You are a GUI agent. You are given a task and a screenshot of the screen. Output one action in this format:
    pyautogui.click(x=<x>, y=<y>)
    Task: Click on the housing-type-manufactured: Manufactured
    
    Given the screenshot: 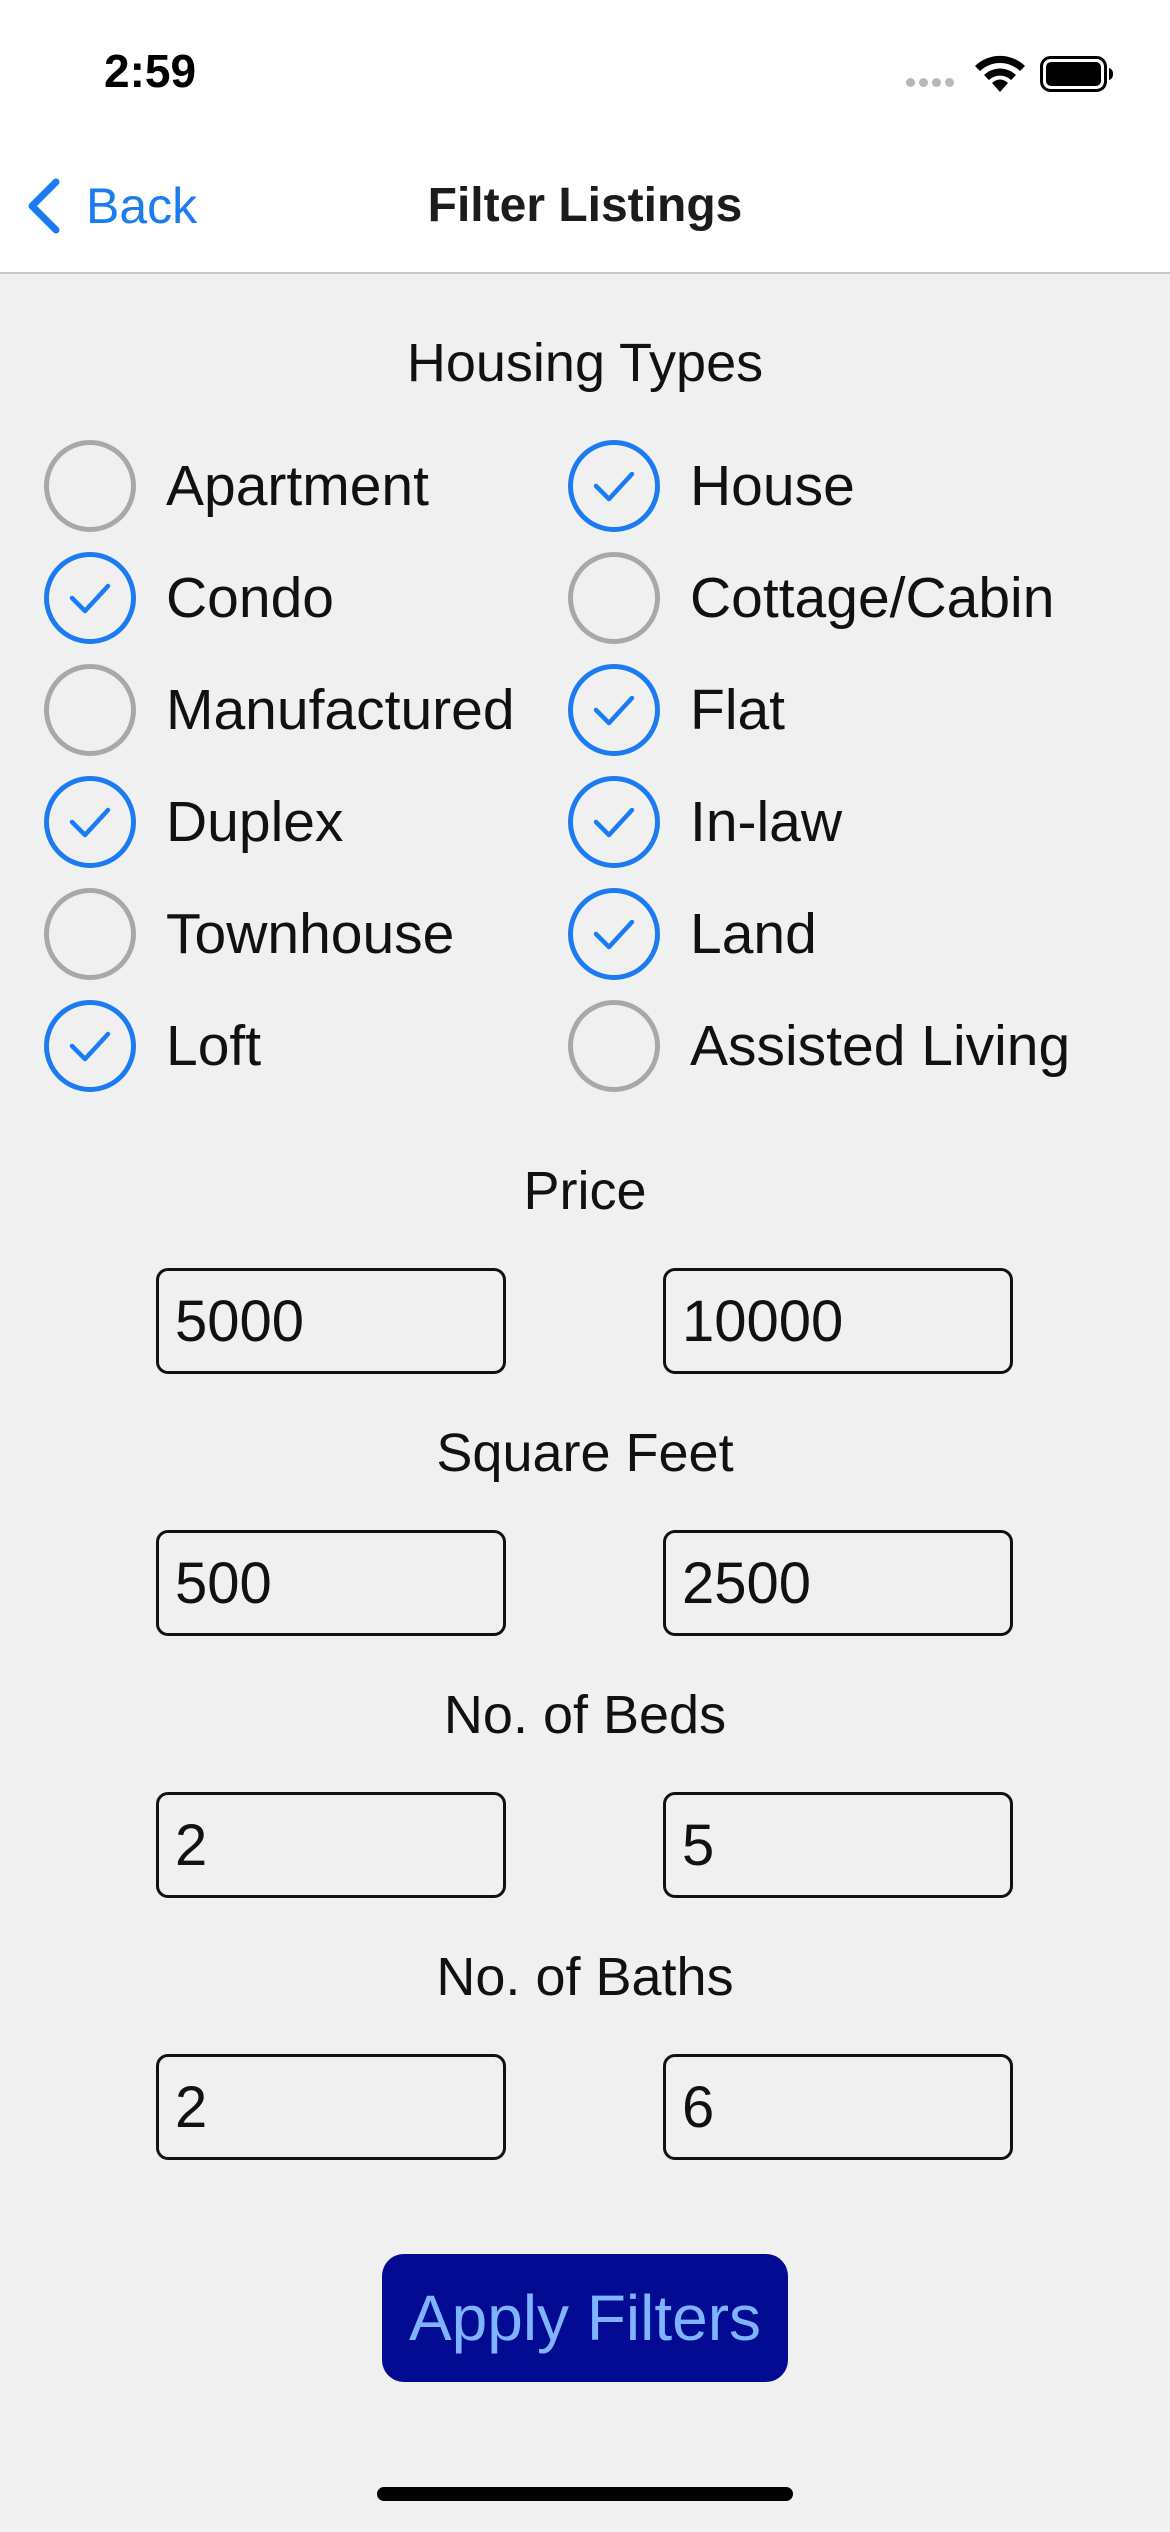 What is the action you would take?
    pyautogui.click(x=279, y=710)
    